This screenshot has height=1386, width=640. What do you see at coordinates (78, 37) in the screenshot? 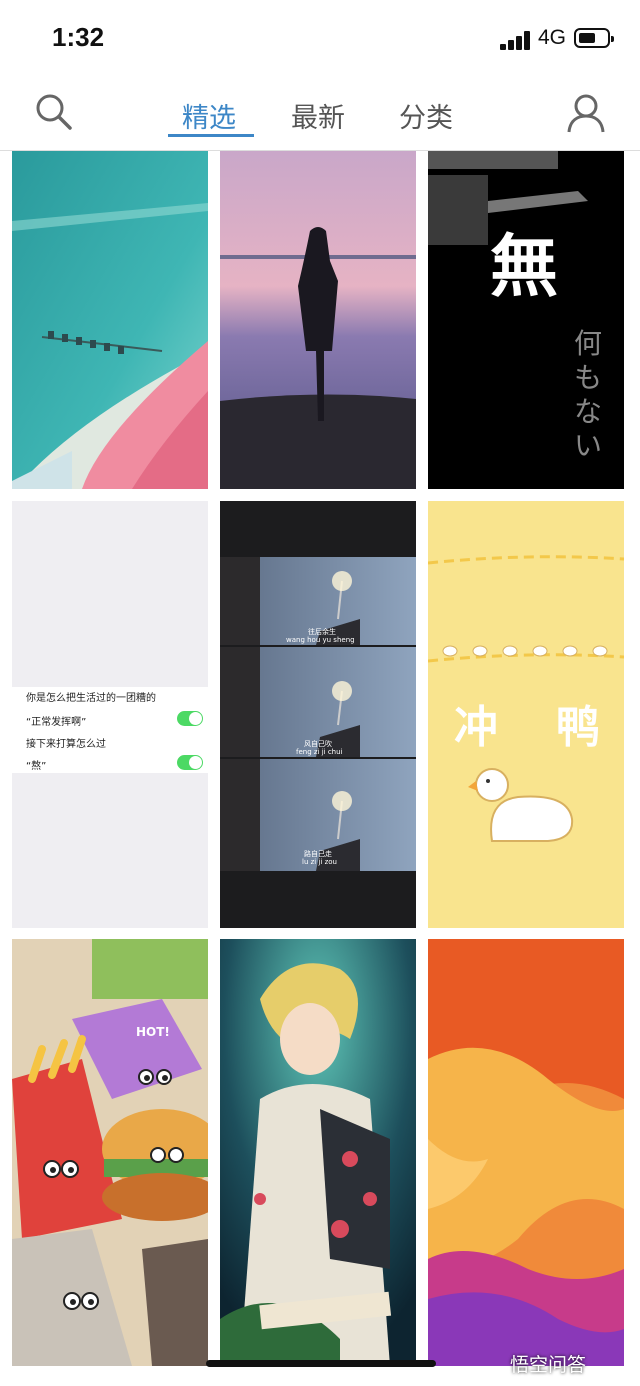
I see `status-time: 1:32` at bounding box center [78, 37].